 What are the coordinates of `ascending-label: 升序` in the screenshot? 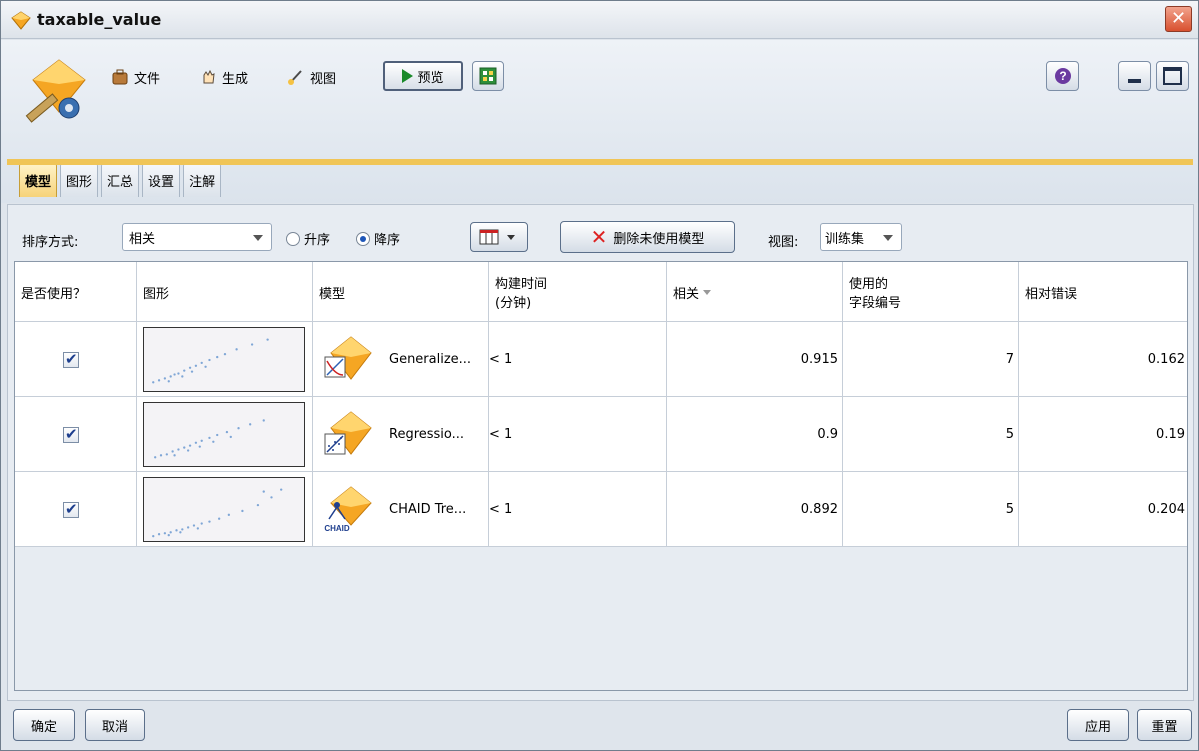 It's located at (317, 240).